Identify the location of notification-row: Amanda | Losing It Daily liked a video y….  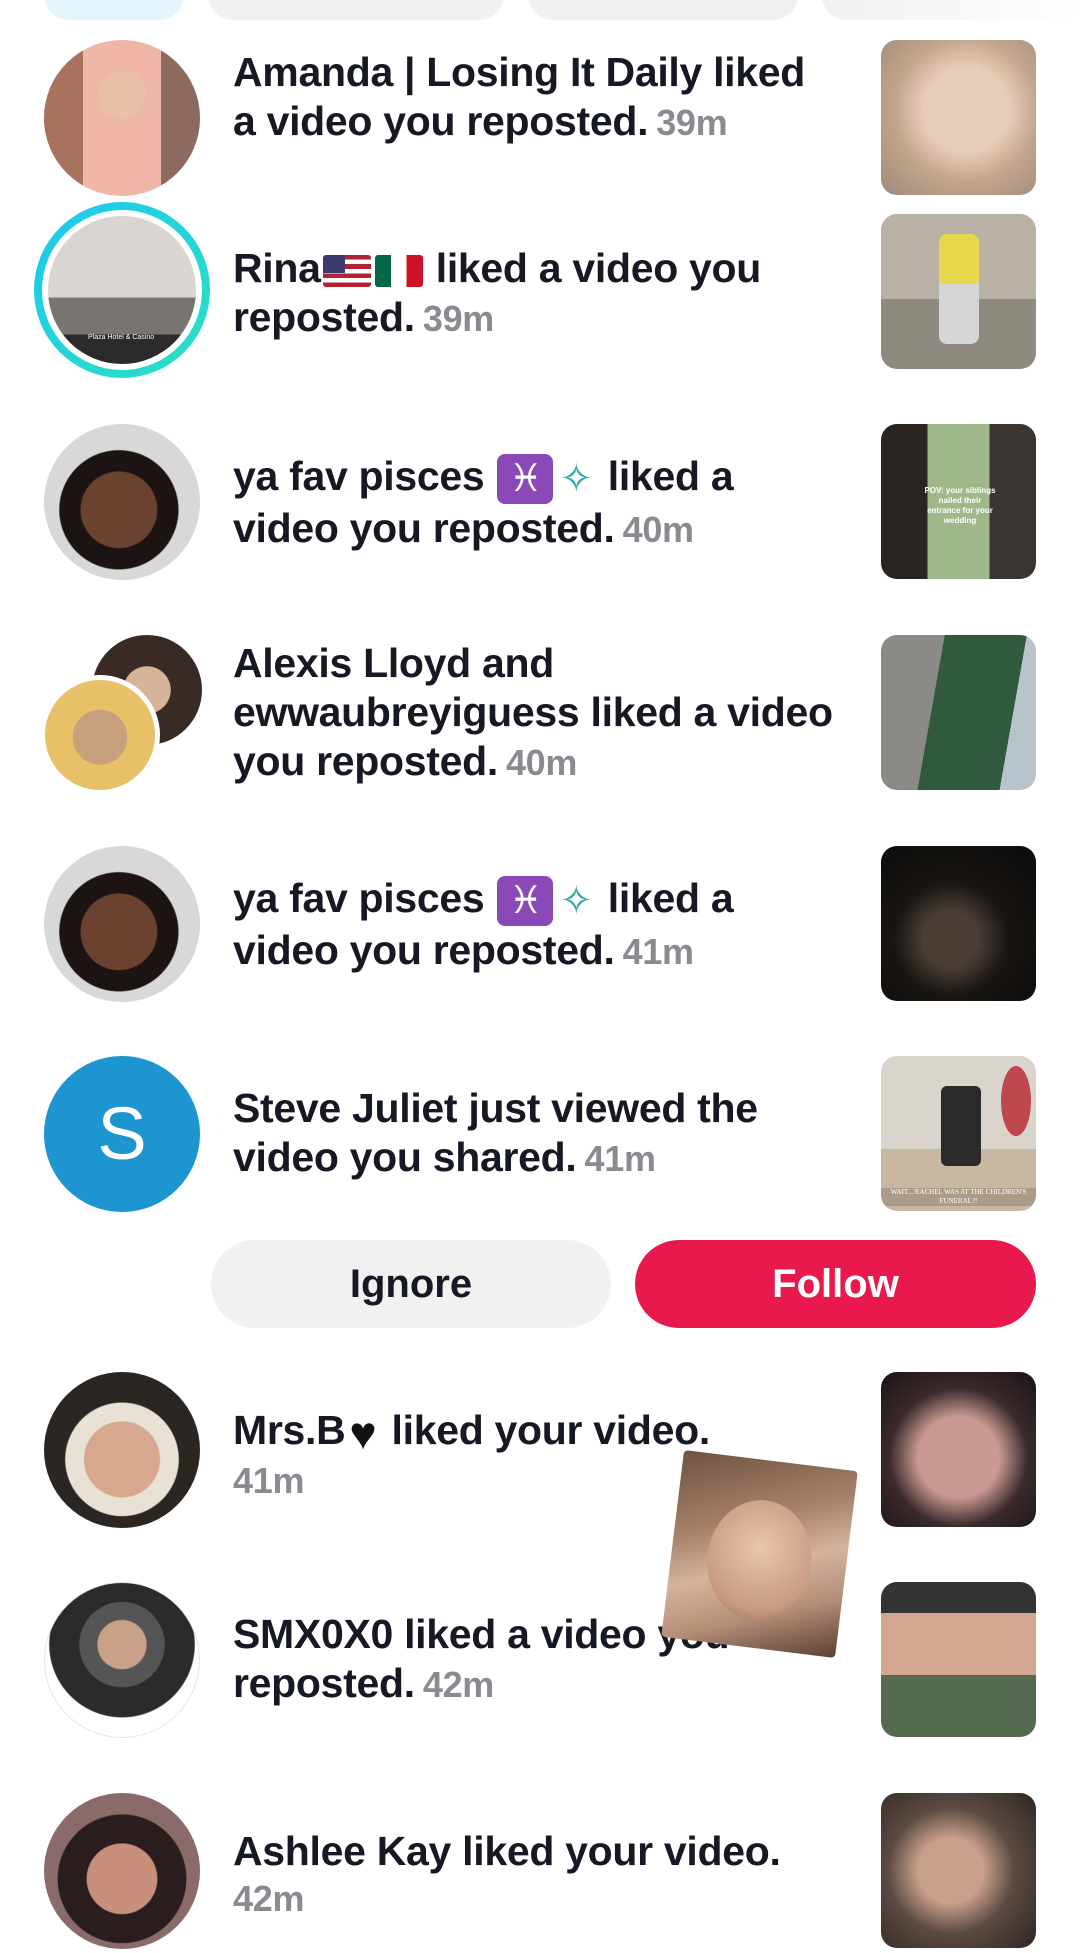
(540, 118).